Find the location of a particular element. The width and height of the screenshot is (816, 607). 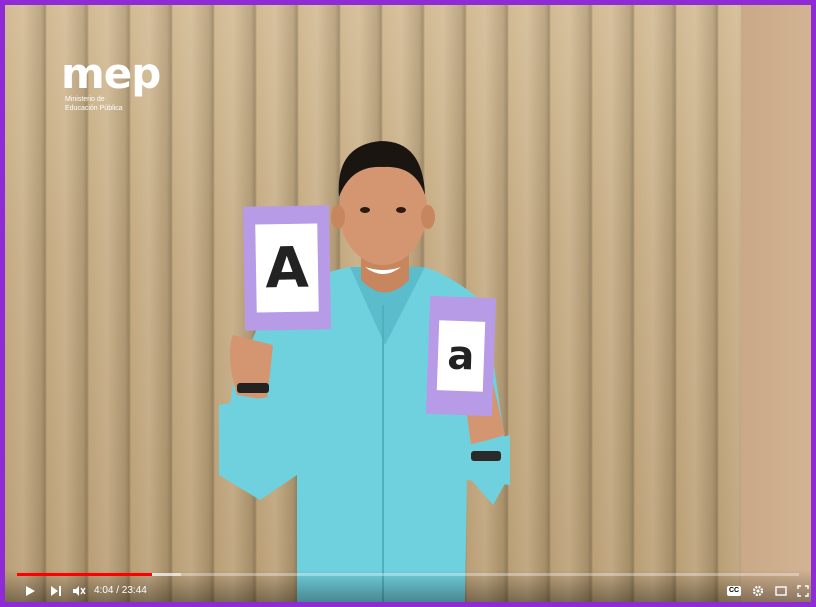

flashcard-uppercase-letter: A is located at coordinates (287, 268).